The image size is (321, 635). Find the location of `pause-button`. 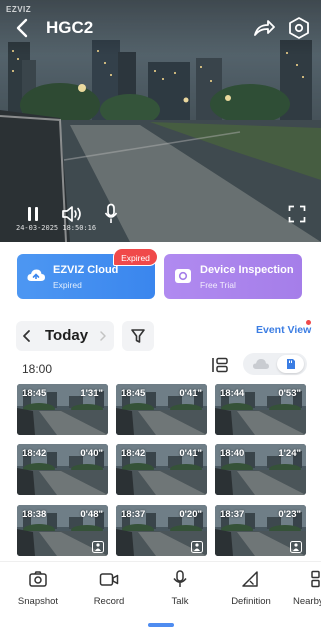

pause-button is located at coordinates (33, 214).